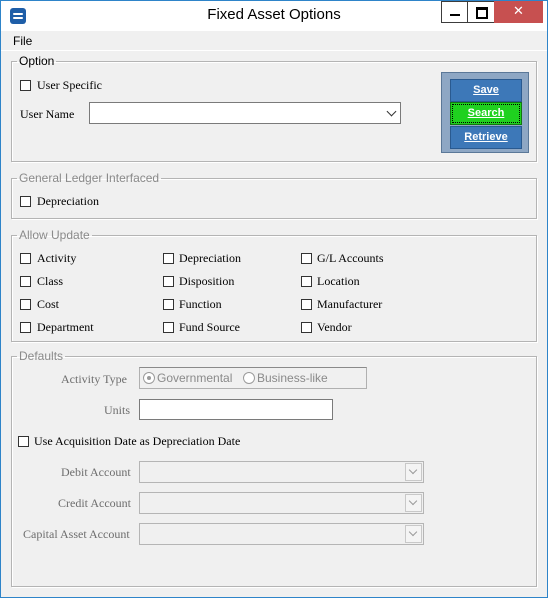 The height and width of the screenshot is (598, 548). What do you see at coordinates (249, 378) in the screenshot?
I see `business-like-radio` at bounding box center [249, 378].